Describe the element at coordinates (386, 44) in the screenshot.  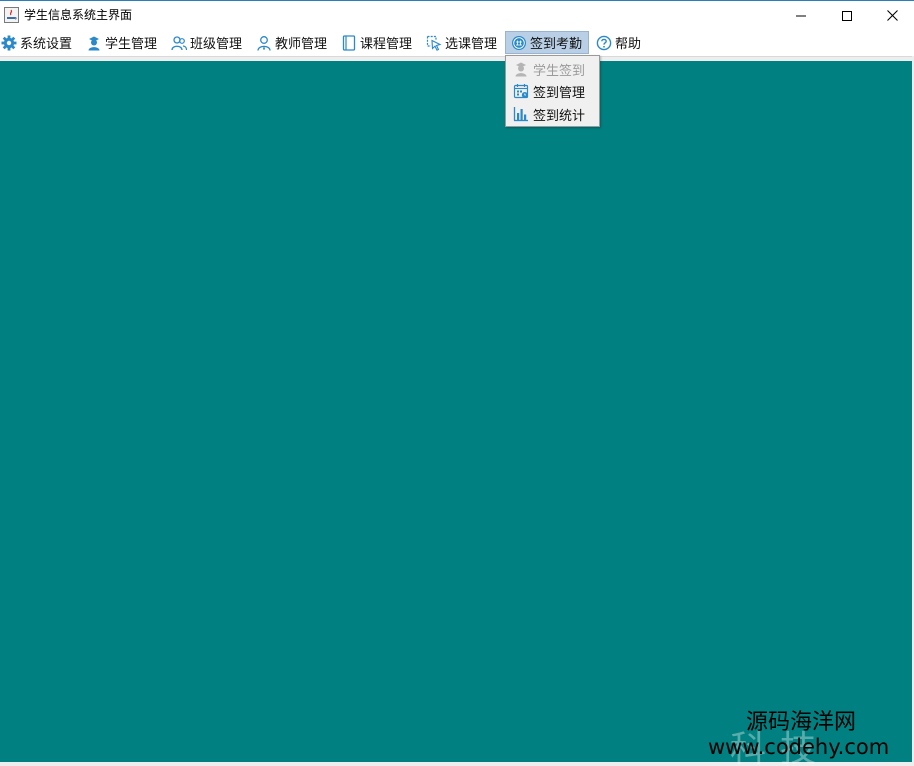
I see `menu-course-management-label: 课程管理` at that location.